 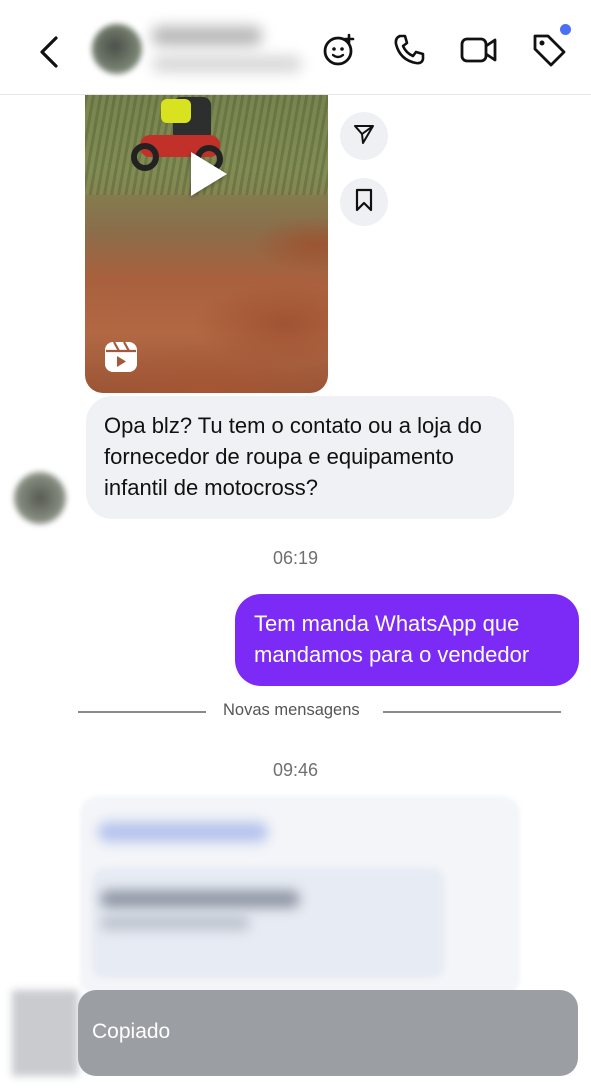 I want to click on toast-message: Copiado, so click(x=131, y=1031).